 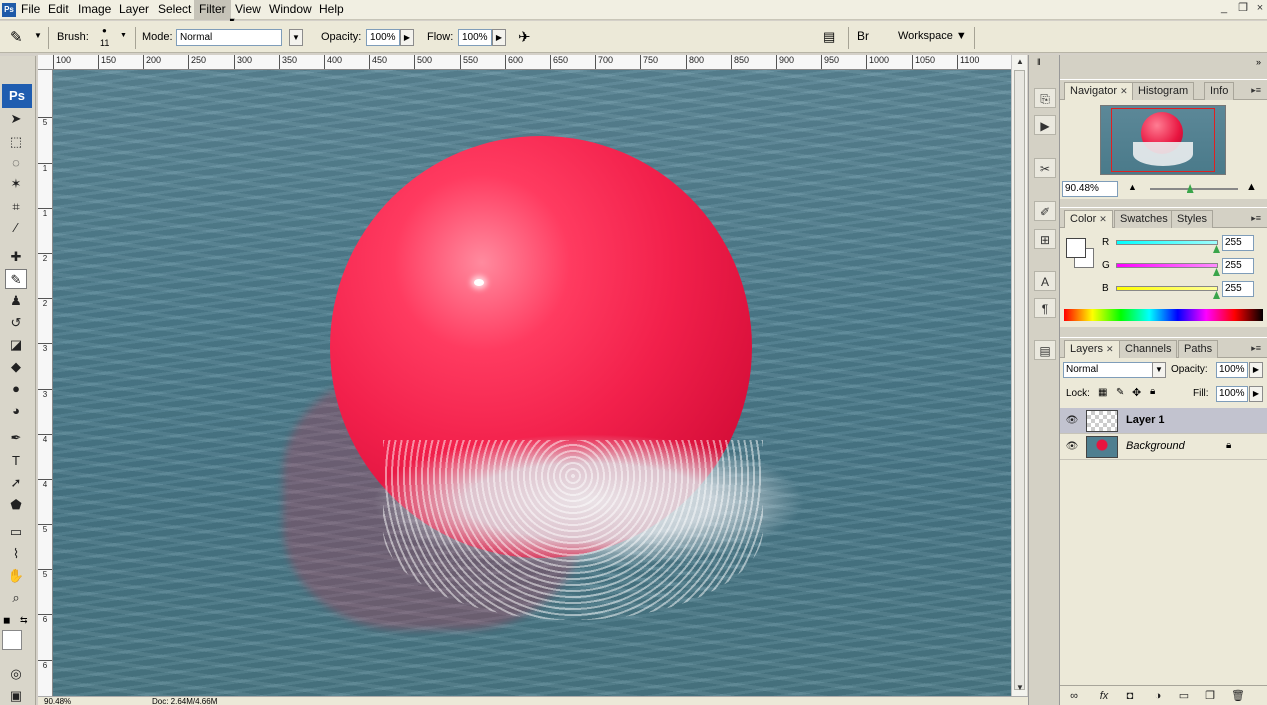 What do you see at coordinates (1158, 696) in the screenshot?
I see `adjustment-layer-icon: ◑` at bounding box center [1158, 696].